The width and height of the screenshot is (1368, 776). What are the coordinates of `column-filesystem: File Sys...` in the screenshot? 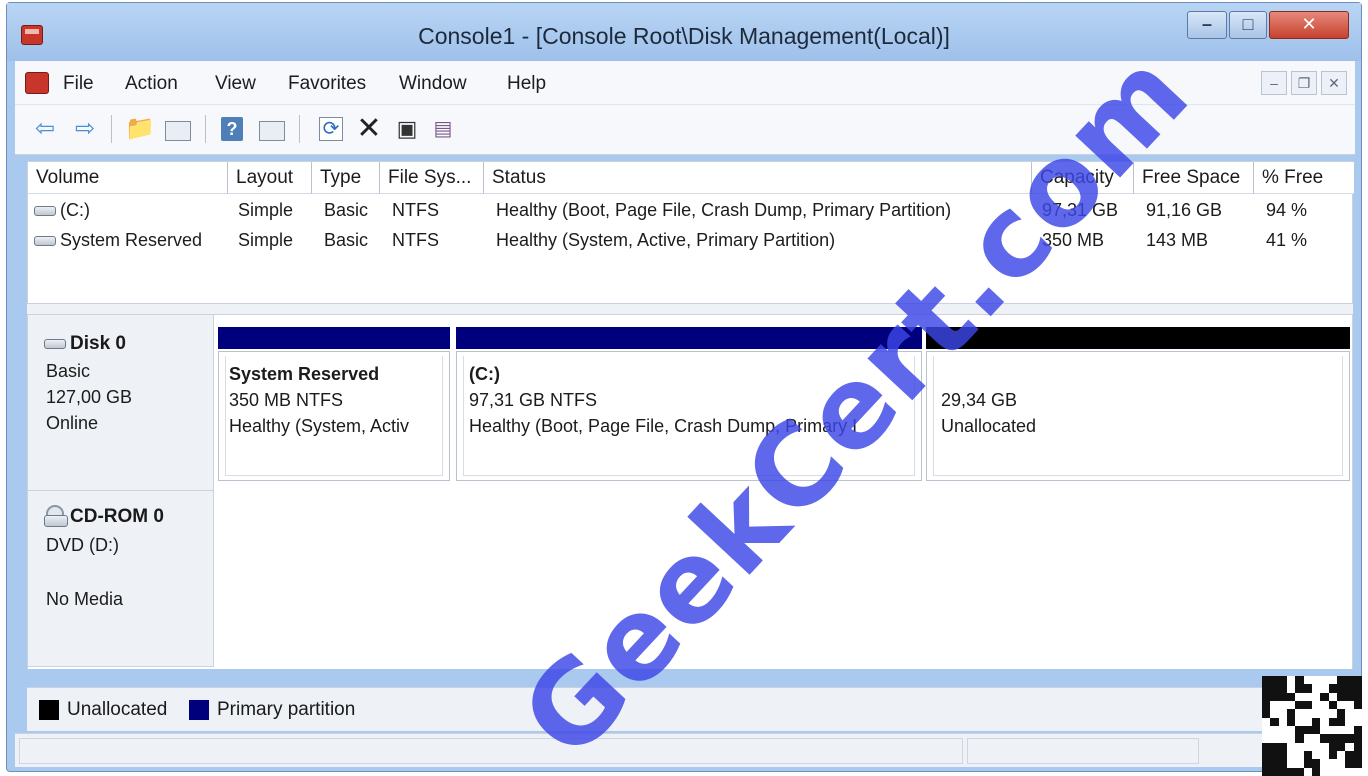 It's located at (432, 178).